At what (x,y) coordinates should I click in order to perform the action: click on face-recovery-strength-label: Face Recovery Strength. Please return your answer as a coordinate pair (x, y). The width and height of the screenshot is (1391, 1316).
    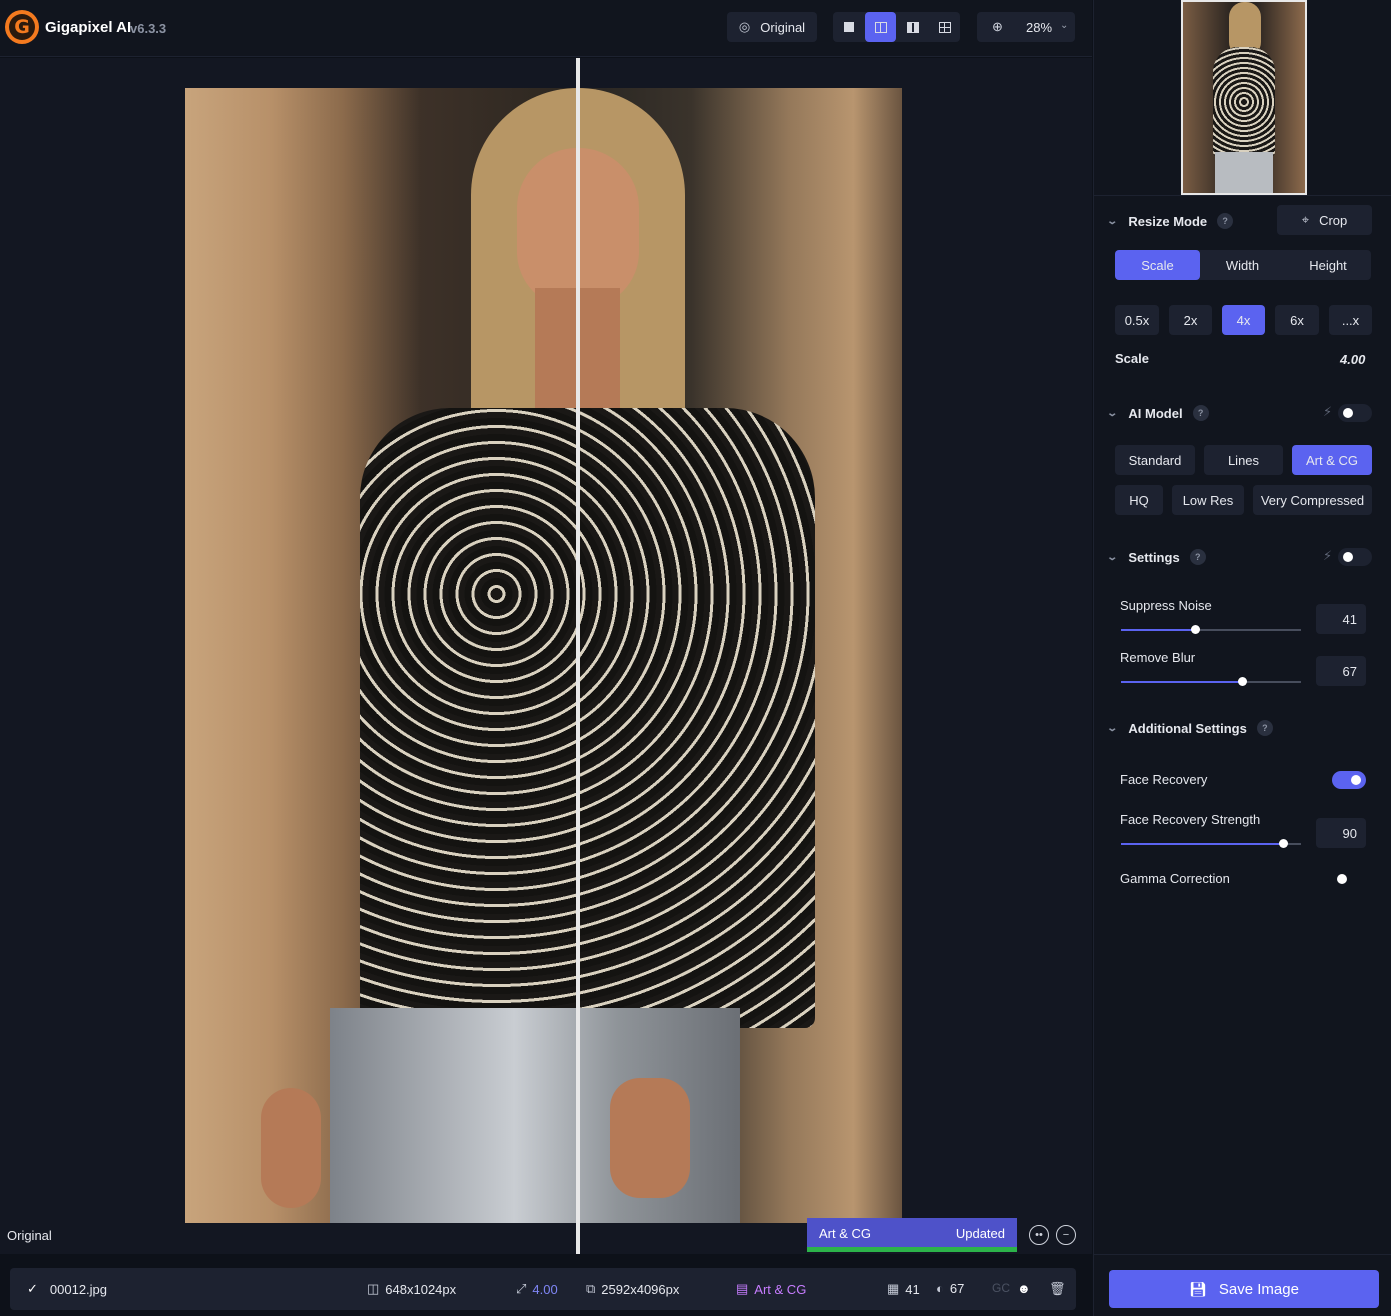
    Looking at the image, I should click on (1190, 819).